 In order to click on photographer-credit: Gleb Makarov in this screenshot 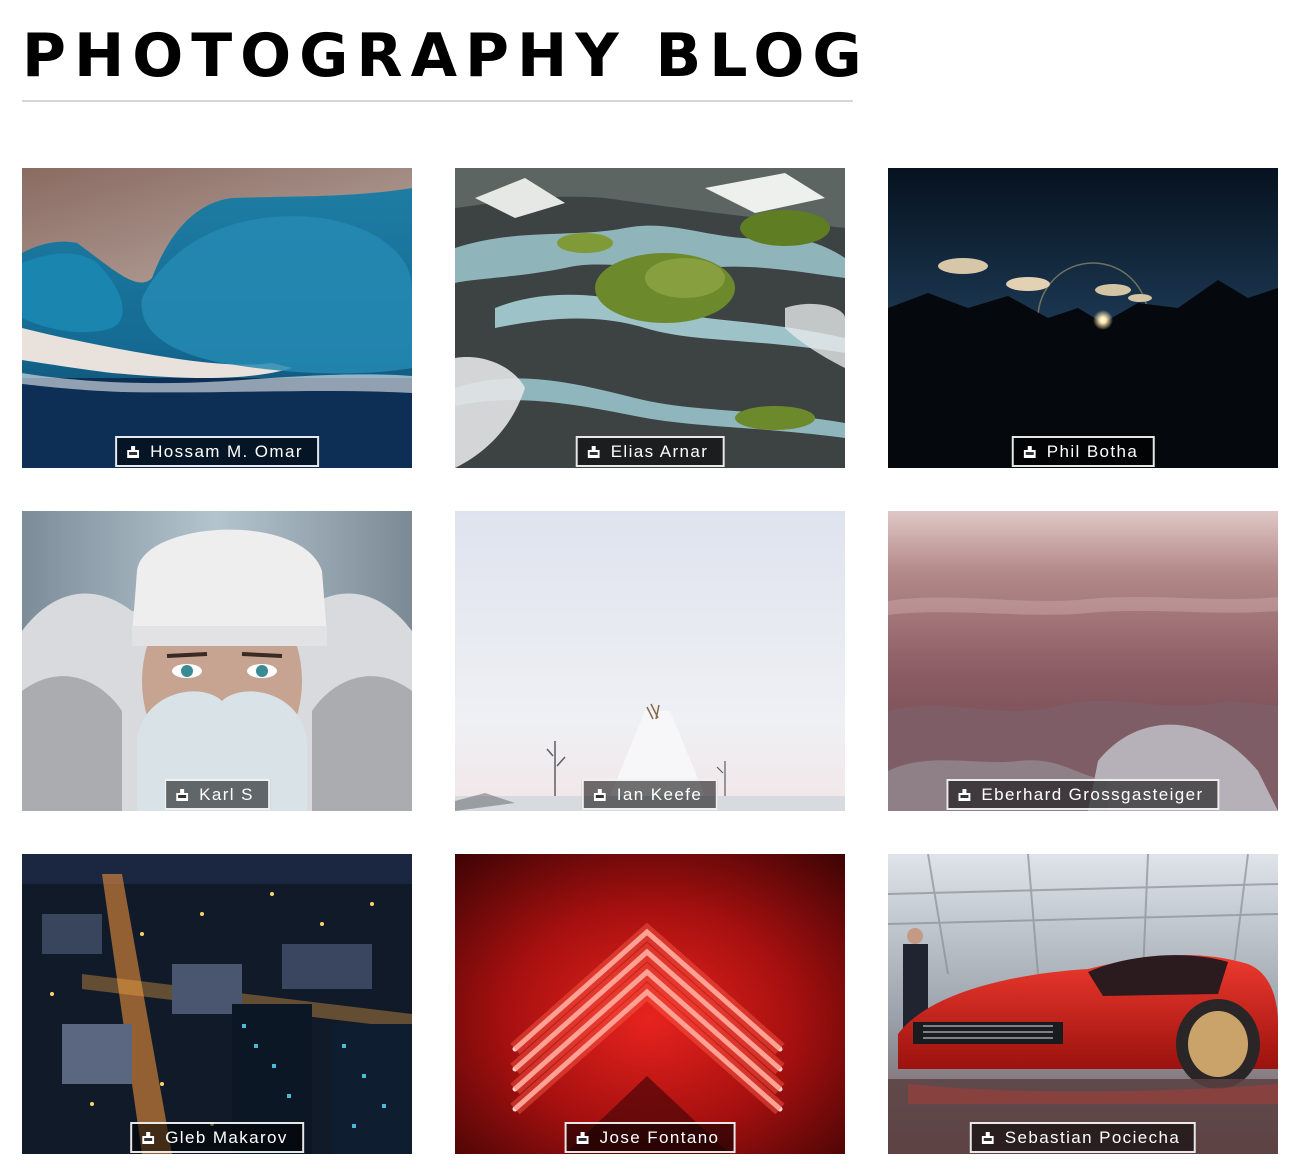, I will do `click(217, 1137)`.